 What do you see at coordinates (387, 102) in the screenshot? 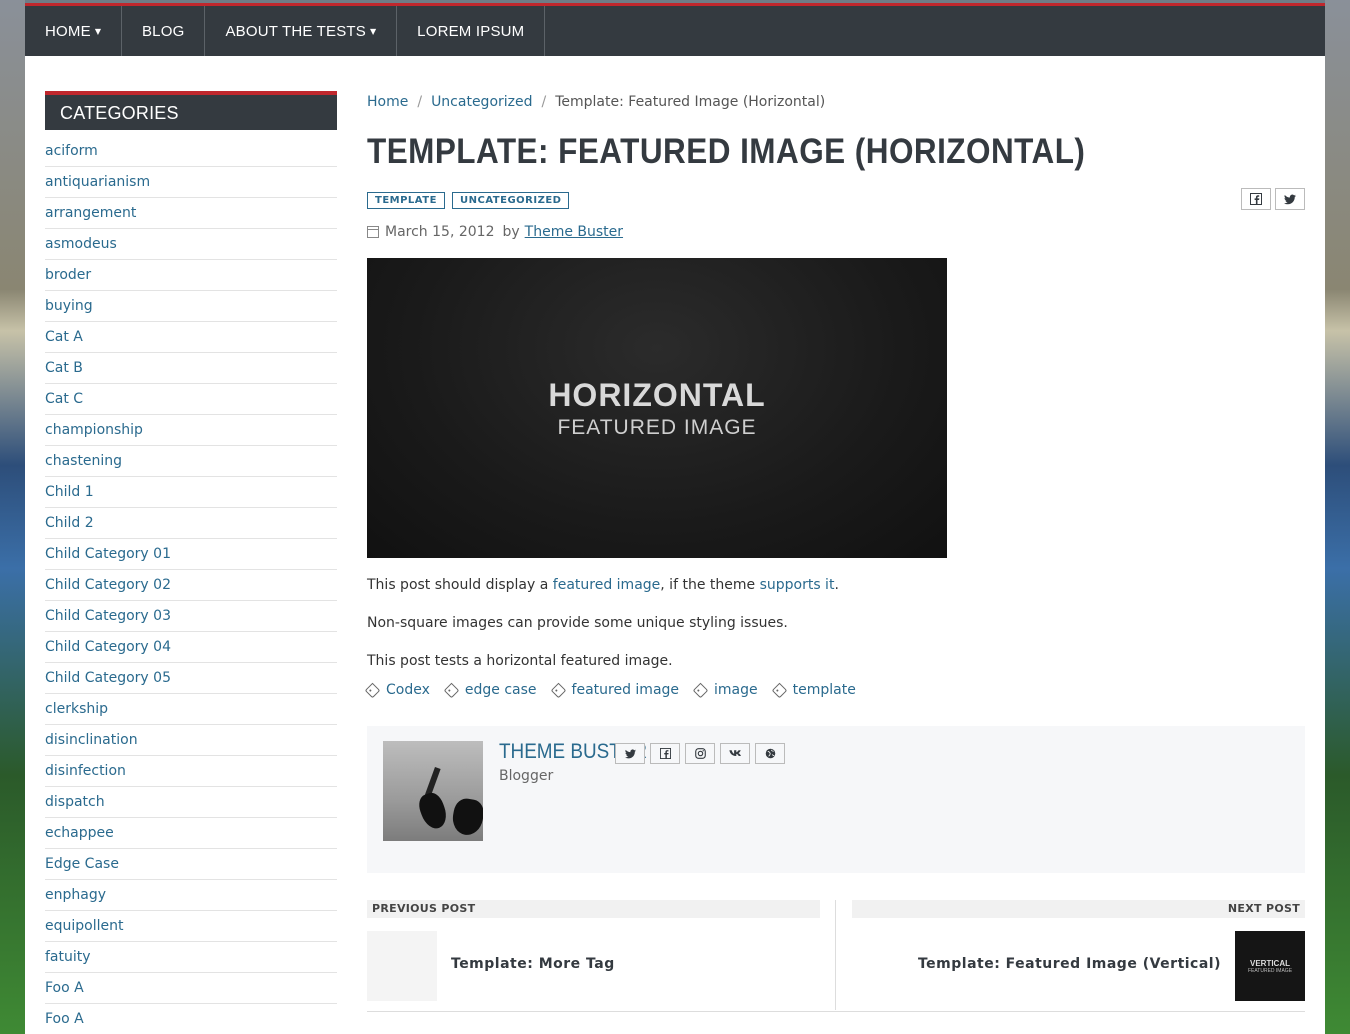
I see `breadcrumb-home-link: Home` at bounding box center [387, 102].